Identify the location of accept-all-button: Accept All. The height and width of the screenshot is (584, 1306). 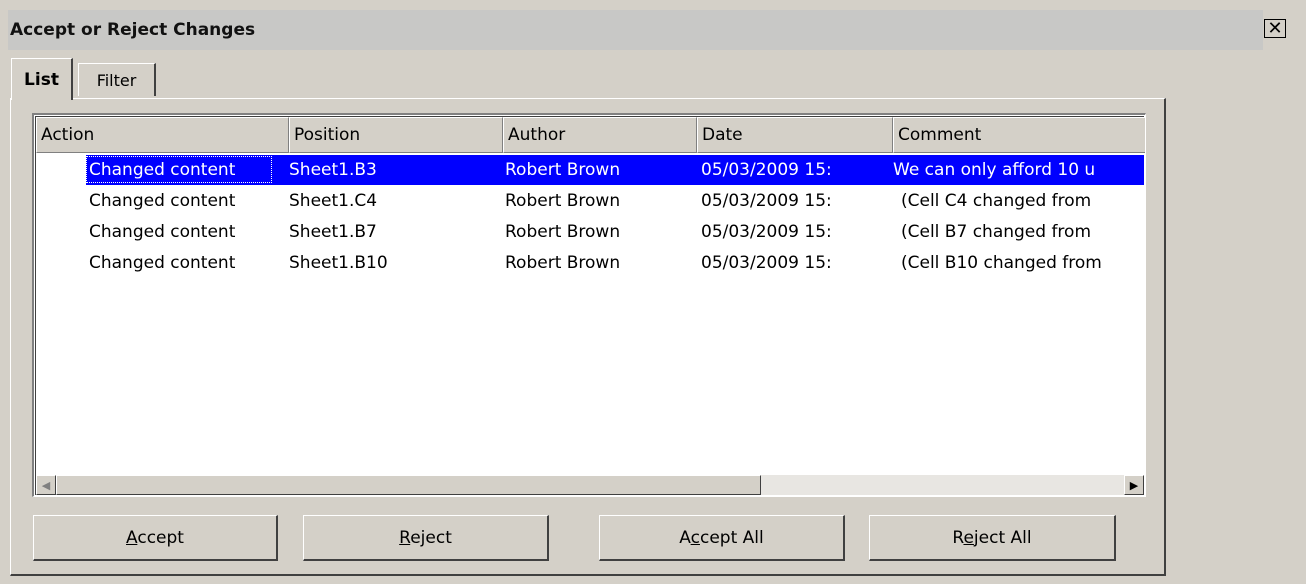
(722, 538).